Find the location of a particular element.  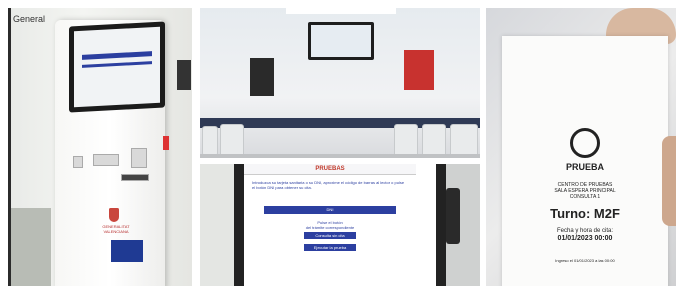

prueba-button: Ejecutar la prueba is located at coordinates (330, 247).